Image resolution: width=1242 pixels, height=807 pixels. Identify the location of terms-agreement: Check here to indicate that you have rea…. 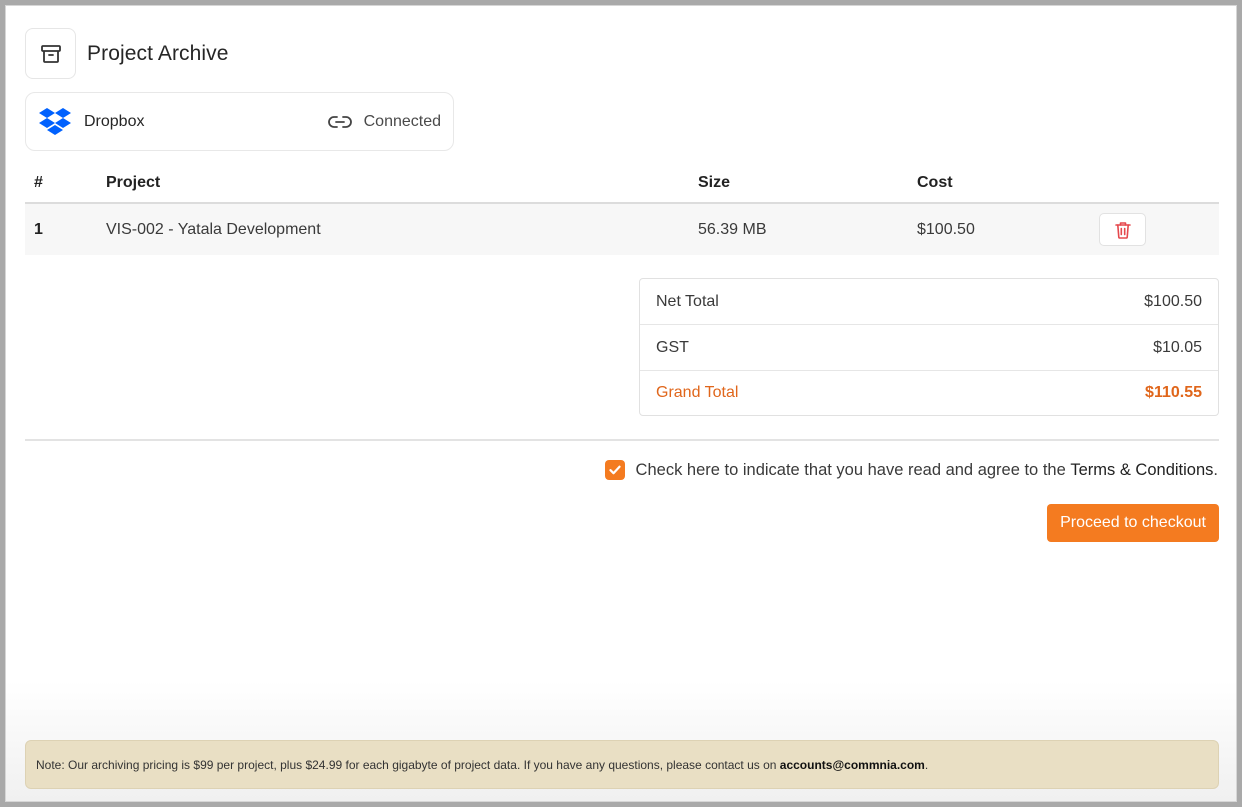
(911, 470).